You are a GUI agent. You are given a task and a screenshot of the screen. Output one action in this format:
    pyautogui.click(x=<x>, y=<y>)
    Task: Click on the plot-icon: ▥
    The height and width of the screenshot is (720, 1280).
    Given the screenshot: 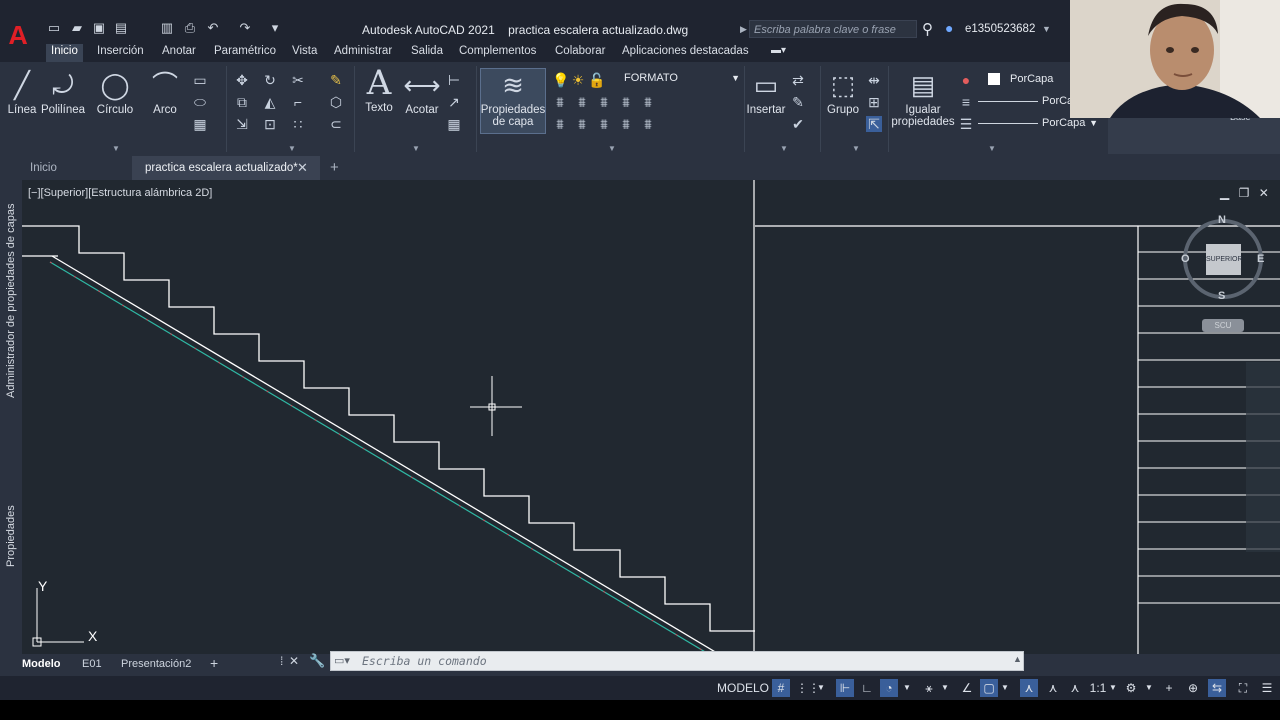 What is the action you would take?
    pyautogui.click(x=167, y=28)
    